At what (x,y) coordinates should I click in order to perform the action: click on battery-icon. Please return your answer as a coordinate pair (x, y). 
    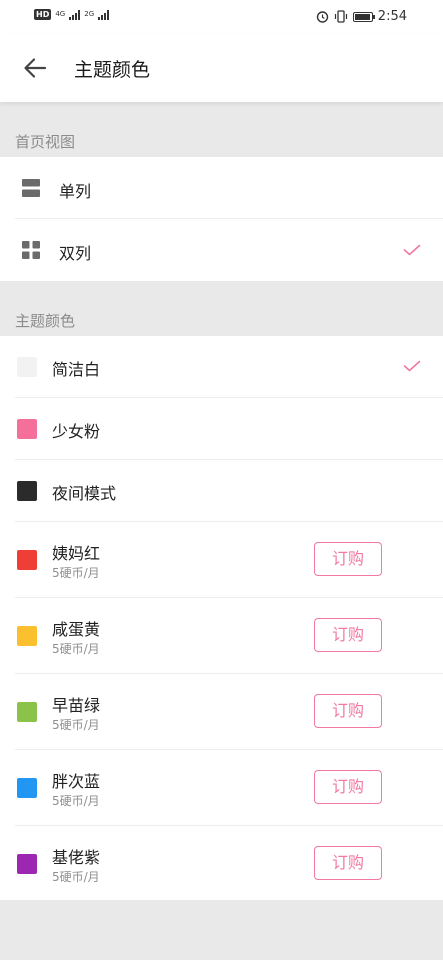
    Looking at the image, I should click on (363, 16).